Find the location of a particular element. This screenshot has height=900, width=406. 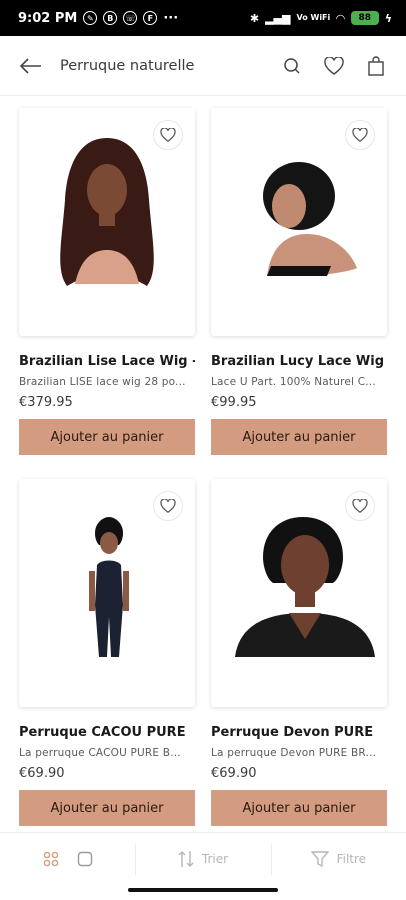

filter-icon is located at coordinates (319, 858).